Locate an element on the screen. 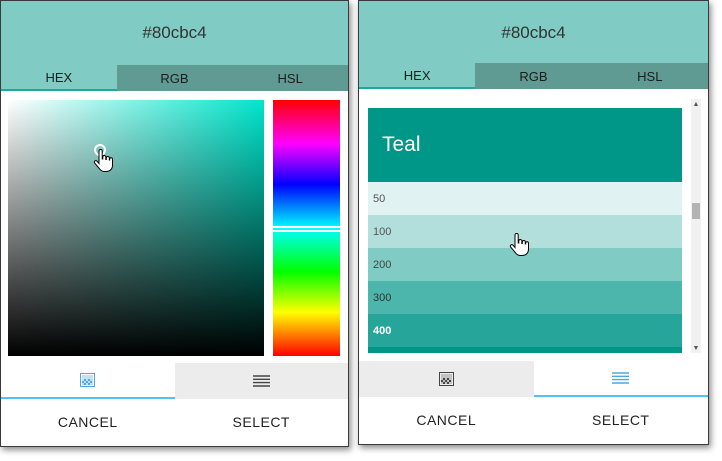  shade-label: 300 is located at coordinates (382, 297).